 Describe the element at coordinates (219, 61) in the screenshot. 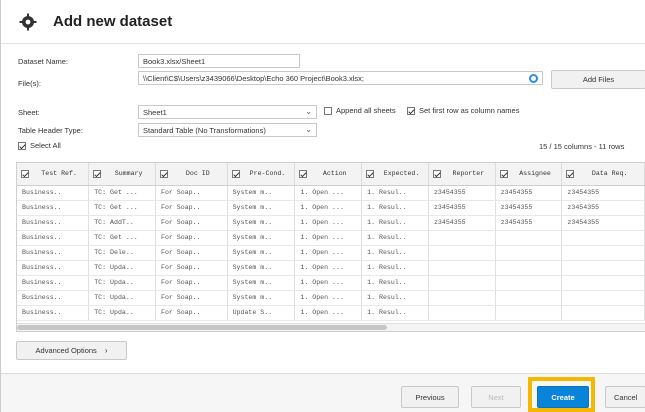

I see `dataset-name-input: Book3.xlsx/Sheet1` at that location.